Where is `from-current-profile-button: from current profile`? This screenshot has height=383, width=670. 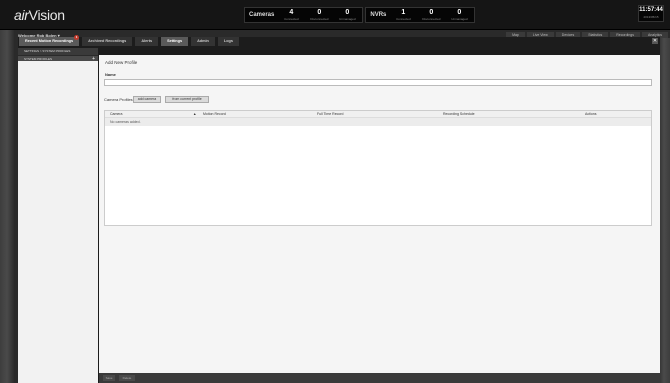
from-current-profile-button: from current profile is located at coordinates (187, 99).